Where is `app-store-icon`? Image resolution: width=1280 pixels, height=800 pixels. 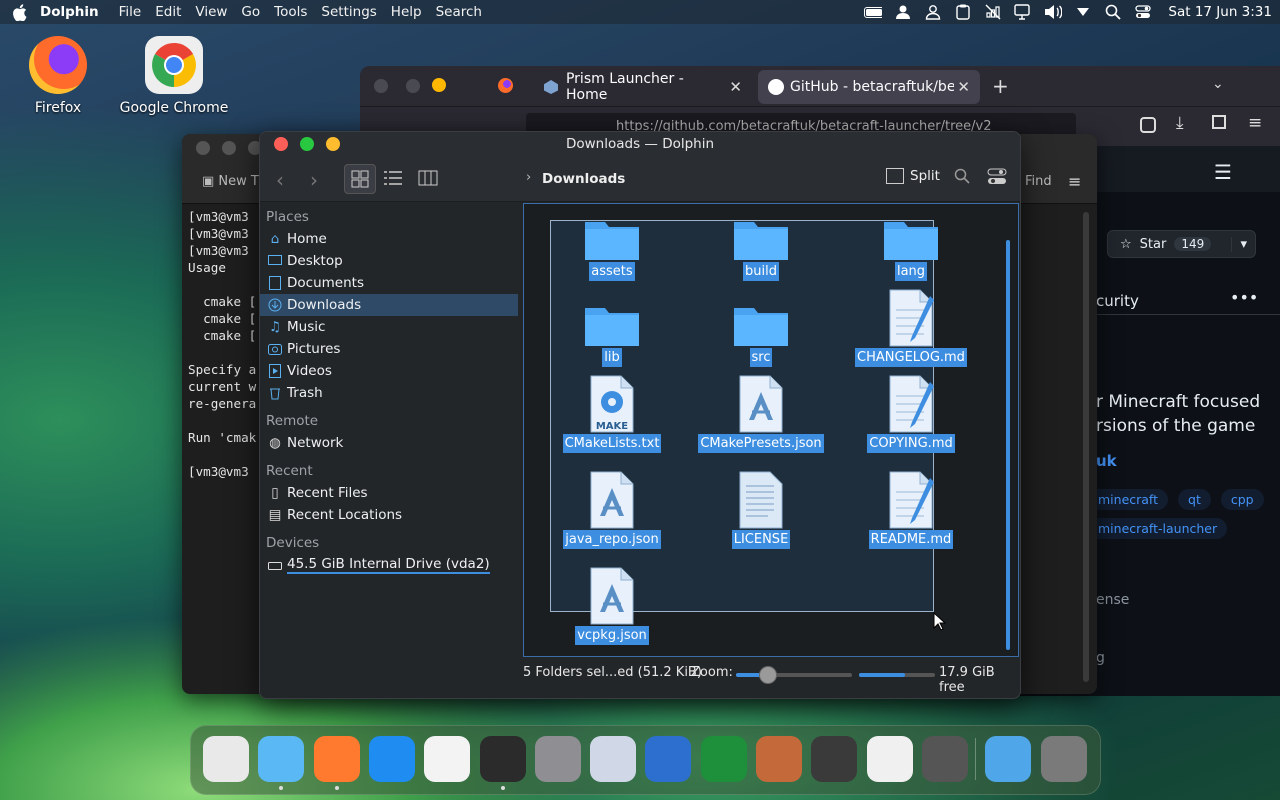
app-store-icon is located at coordinates (391, 759).